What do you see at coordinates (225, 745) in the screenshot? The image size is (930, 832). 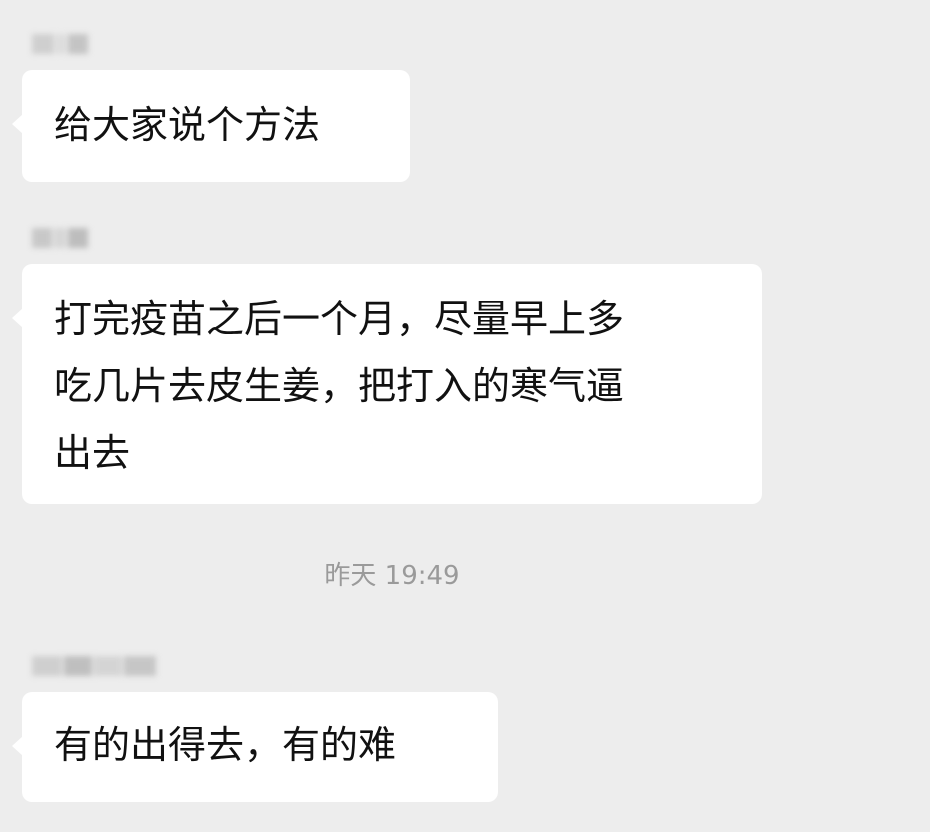 I see `message-text: 有的出得去，有的难` at bounding box center [225, 745].